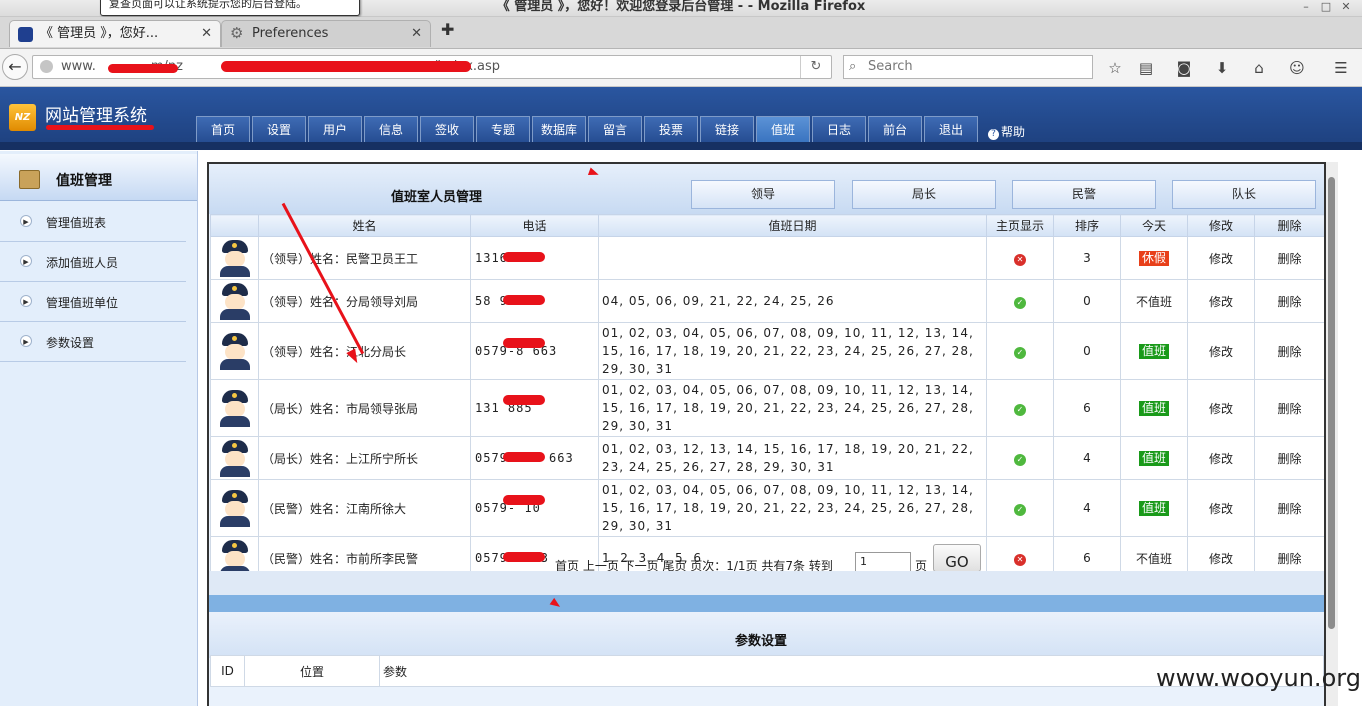  I want to click on column-header: 值班日期, so click(792, 225).